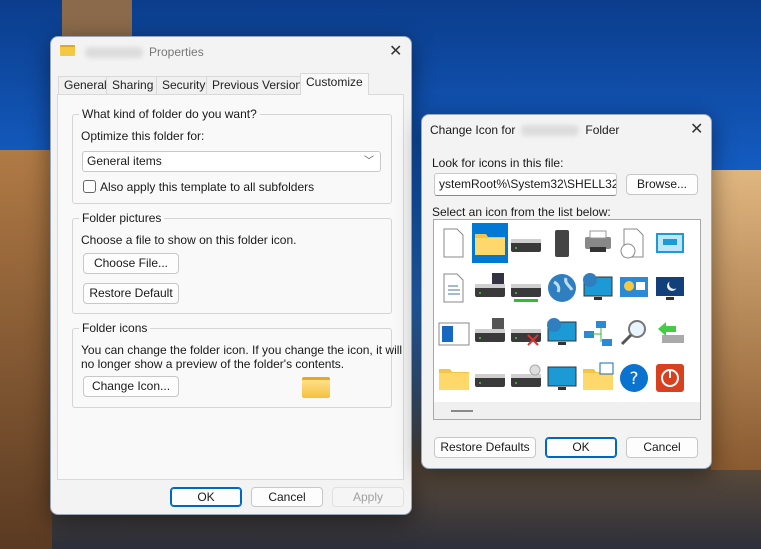 This screenshot has height=549, width=761. I want to click on drive-save-icon, so click(490, 333).